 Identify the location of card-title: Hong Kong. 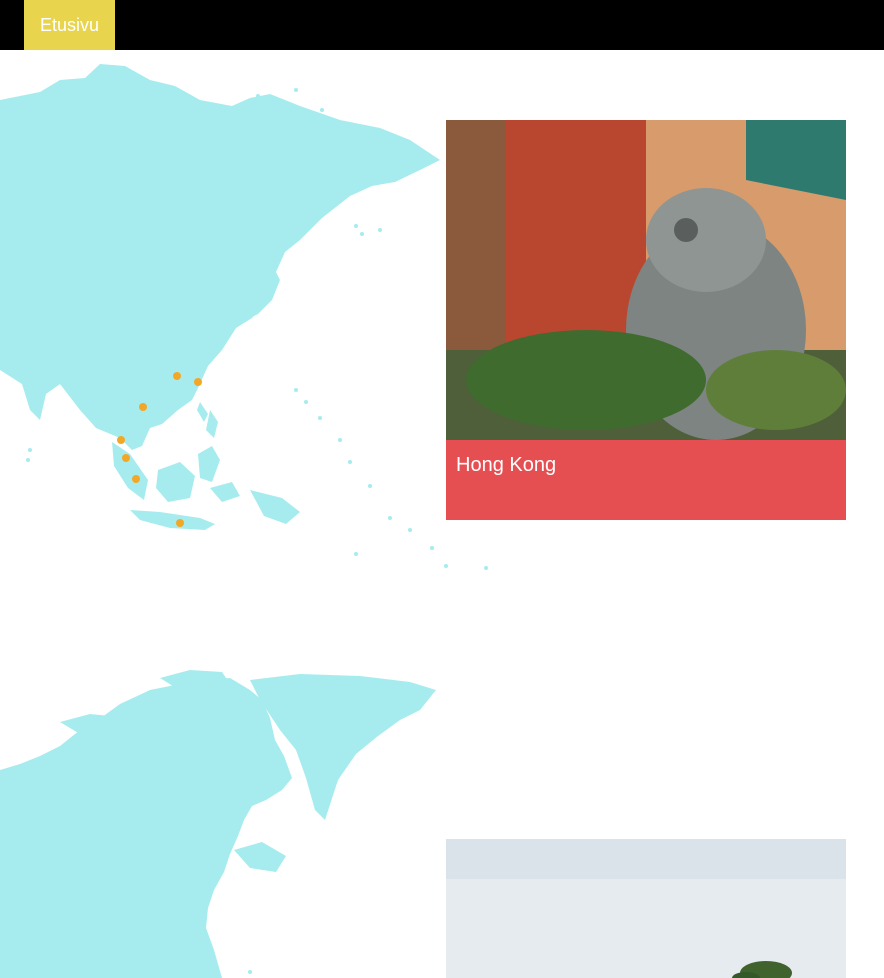
(506, 465).